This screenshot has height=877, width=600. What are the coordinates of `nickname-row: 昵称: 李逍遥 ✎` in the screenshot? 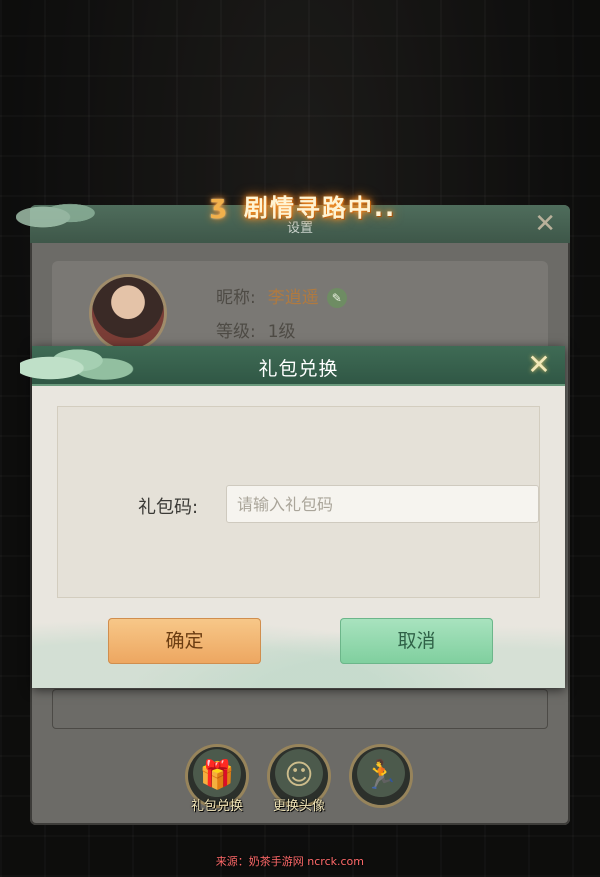 It's located at (281, 295).